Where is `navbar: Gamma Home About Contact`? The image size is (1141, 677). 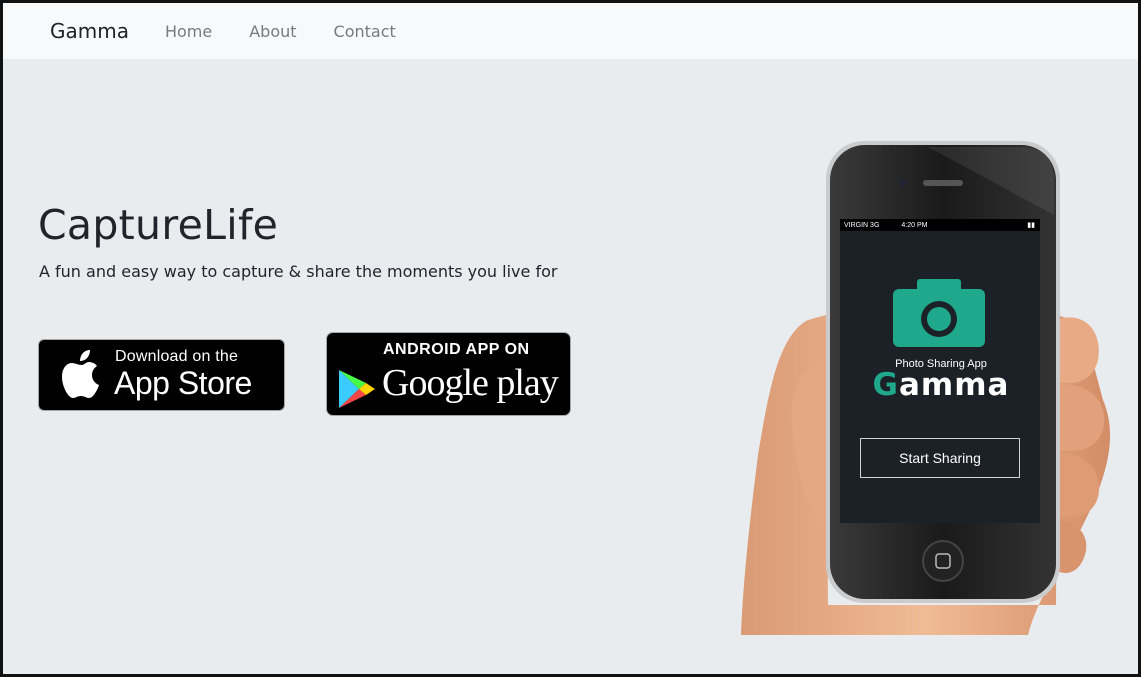
navbar: Gamma Home About Contact is located at coordinates (570, 31).